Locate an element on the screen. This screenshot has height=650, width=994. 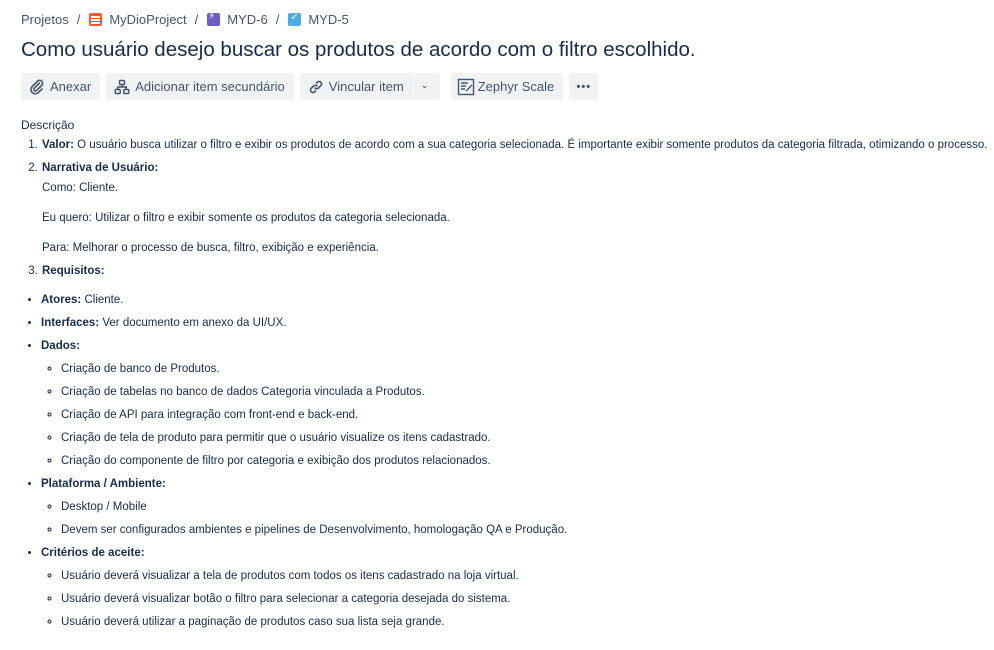
breadcrumb: Projetos / MyDioProject / MYD-6 / MYD-5 is located at coordinates (185, 19).